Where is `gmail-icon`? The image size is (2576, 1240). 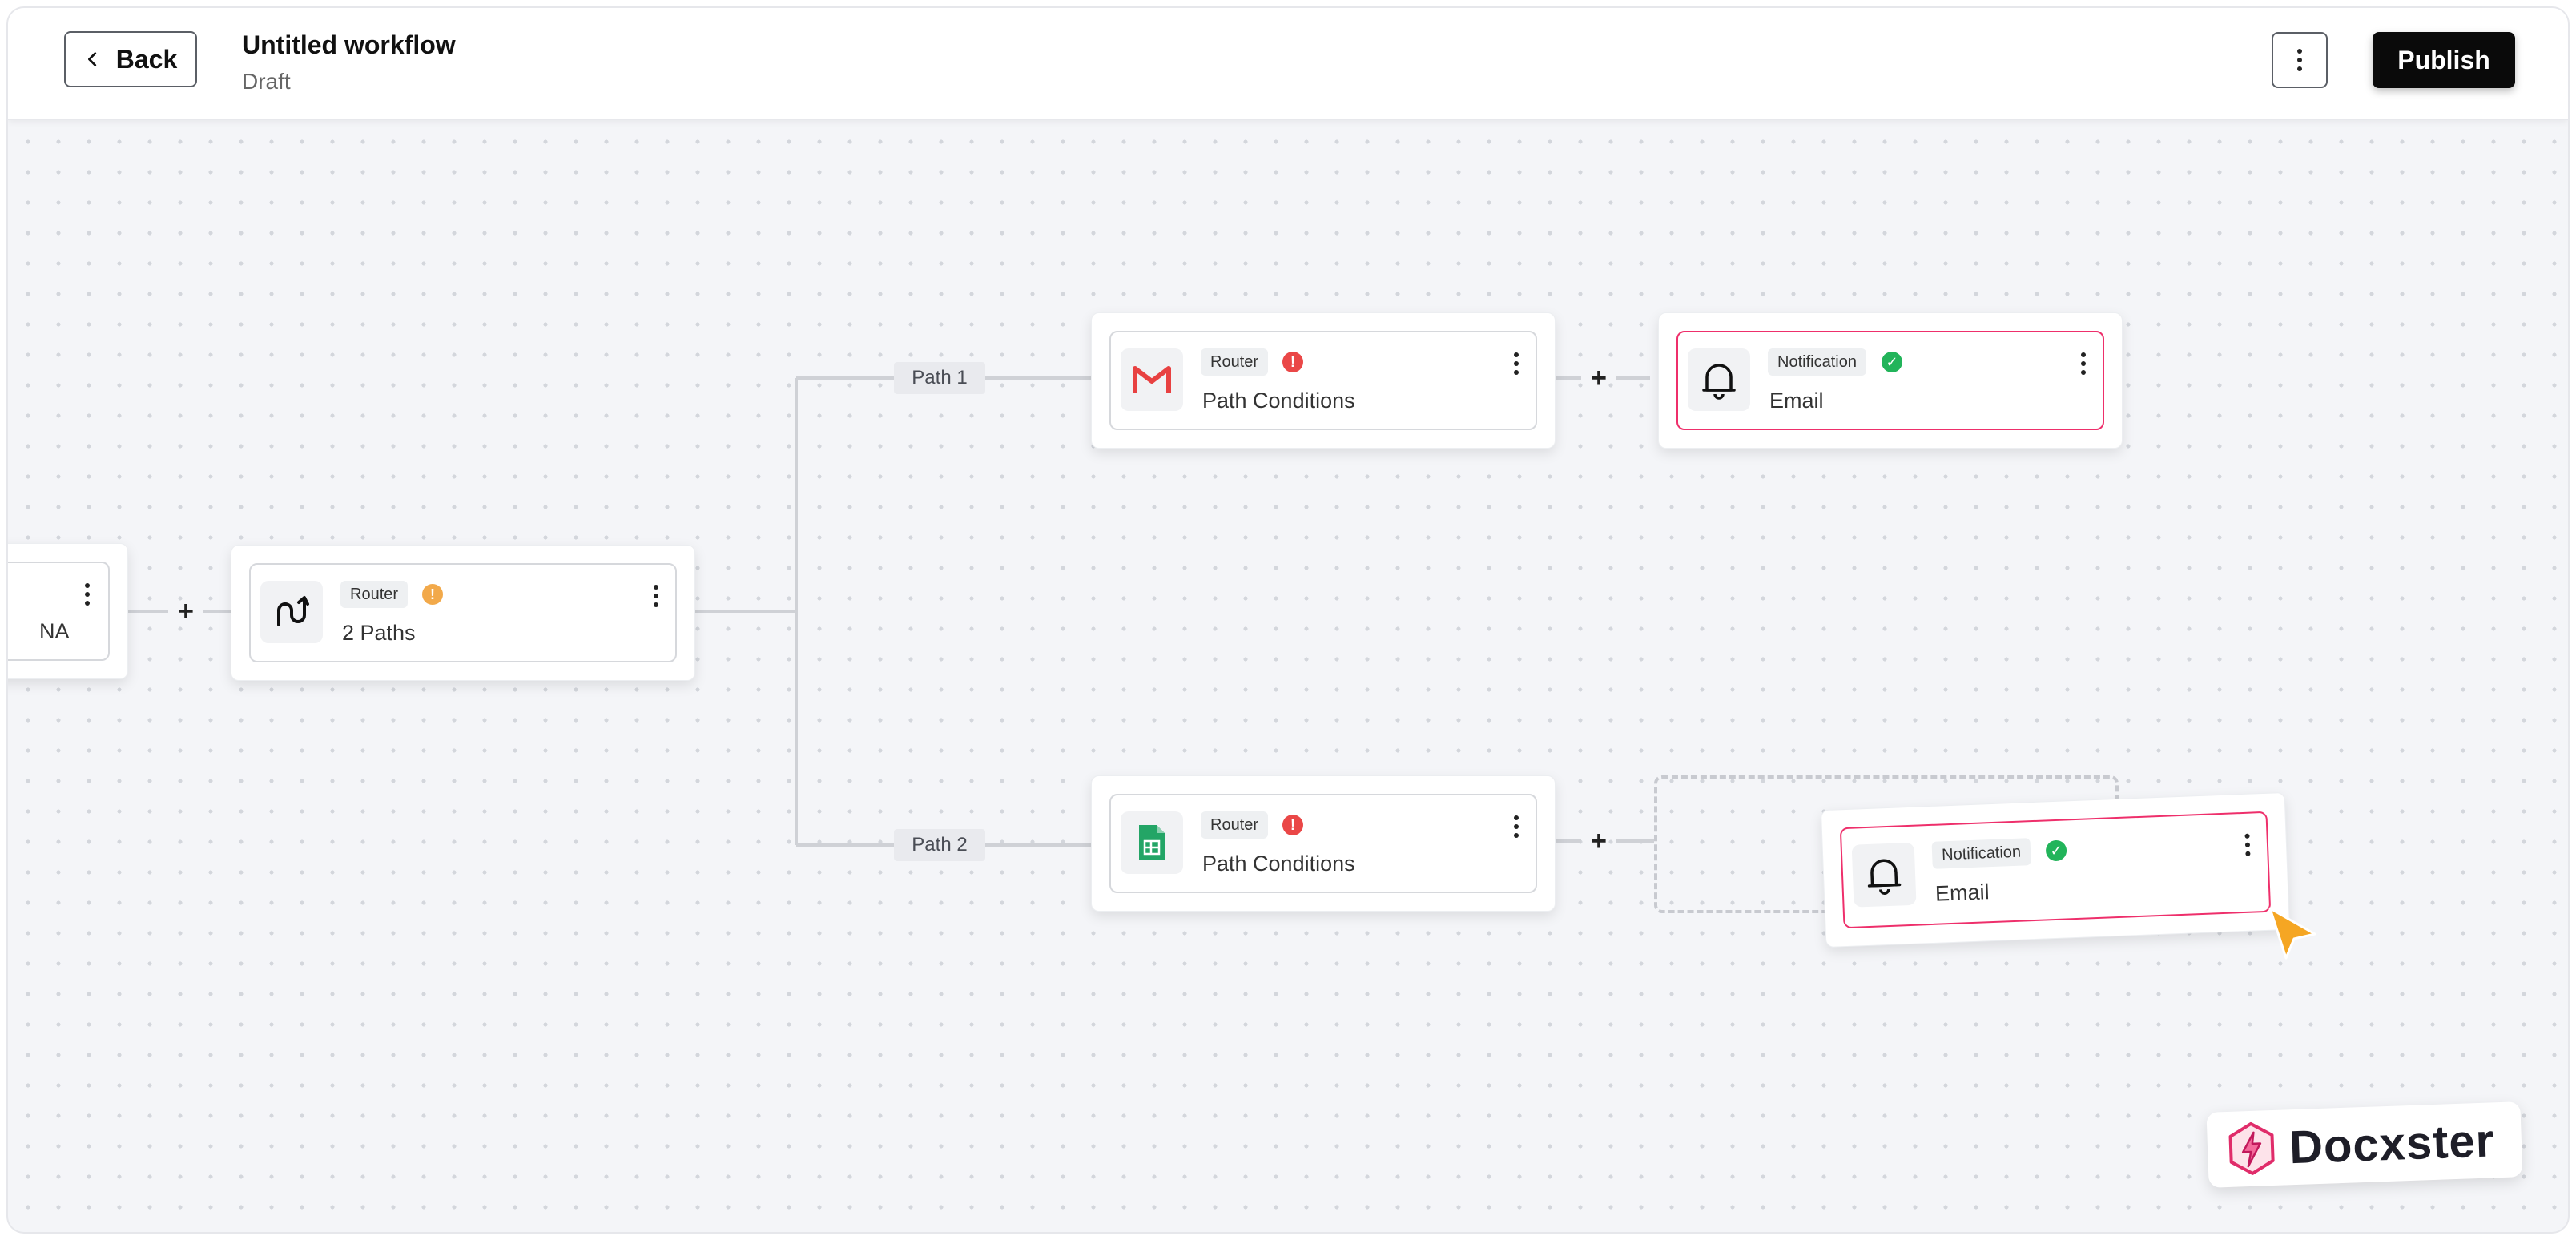 gmail-icon is located at coordinates (1152, 379).